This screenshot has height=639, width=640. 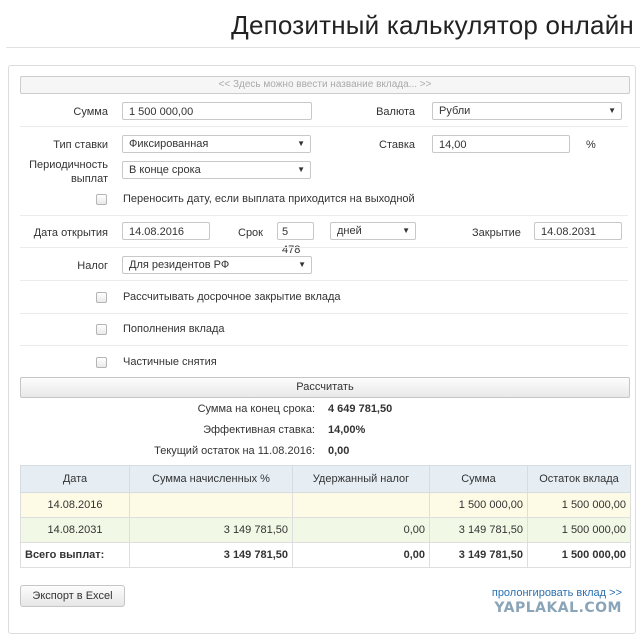 What do you see at coordinates (216, 170) in the screenshot?
I see `period-select: В конце срока ▼` at bounding box center [216, 170].